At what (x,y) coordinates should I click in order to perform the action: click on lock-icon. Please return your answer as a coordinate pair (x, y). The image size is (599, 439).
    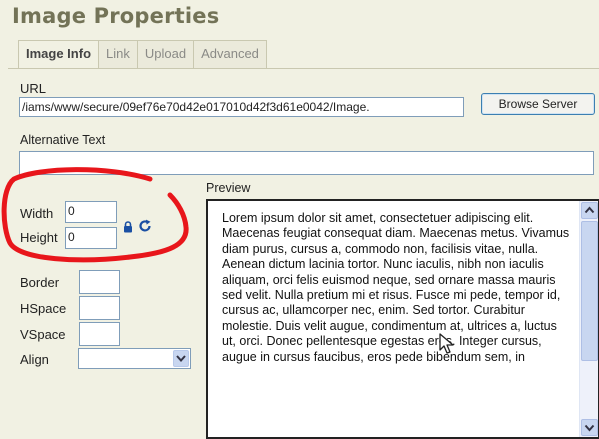
    Looking at the image, I should click on (128, 227).